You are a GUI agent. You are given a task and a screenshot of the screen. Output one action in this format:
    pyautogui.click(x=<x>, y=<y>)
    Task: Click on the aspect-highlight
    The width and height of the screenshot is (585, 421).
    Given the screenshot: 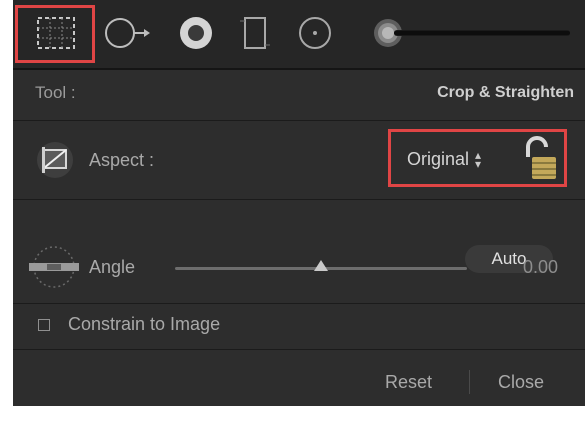 What is the action you would take?
    pyautogui.click(x=477, y=158)
    